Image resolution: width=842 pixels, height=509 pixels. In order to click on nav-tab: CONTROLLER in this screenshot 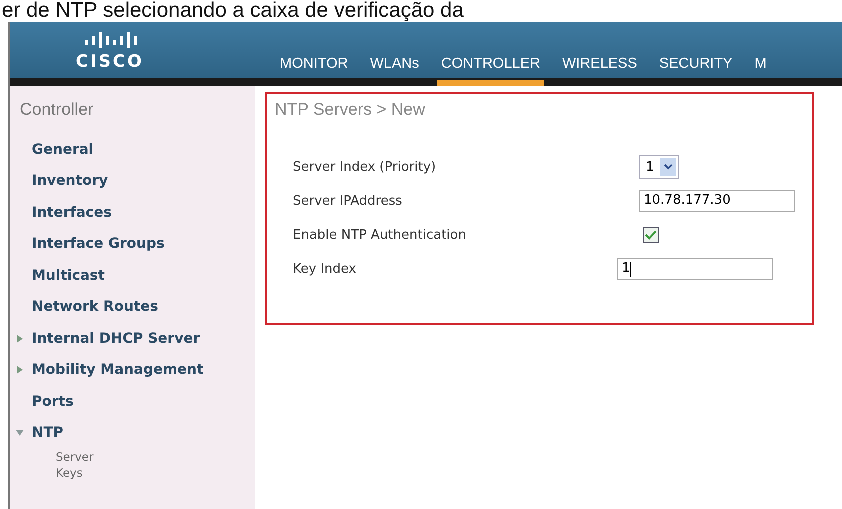, I will do `click(490, 71)`.